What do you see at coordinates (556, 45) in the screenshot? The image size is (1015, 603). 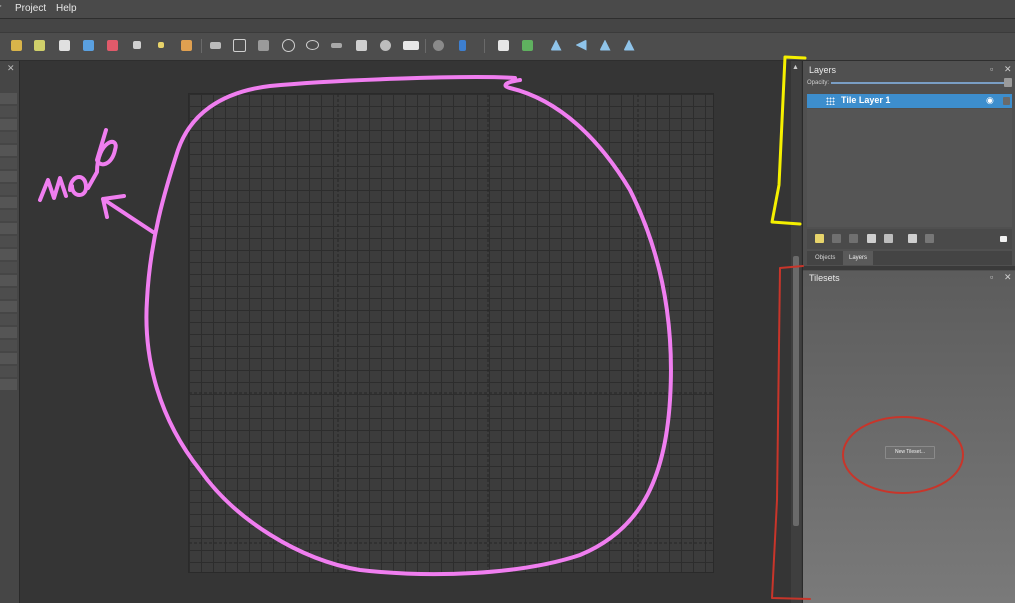 I see `flip-horizontal-icon` at bounding box center [556, 45].